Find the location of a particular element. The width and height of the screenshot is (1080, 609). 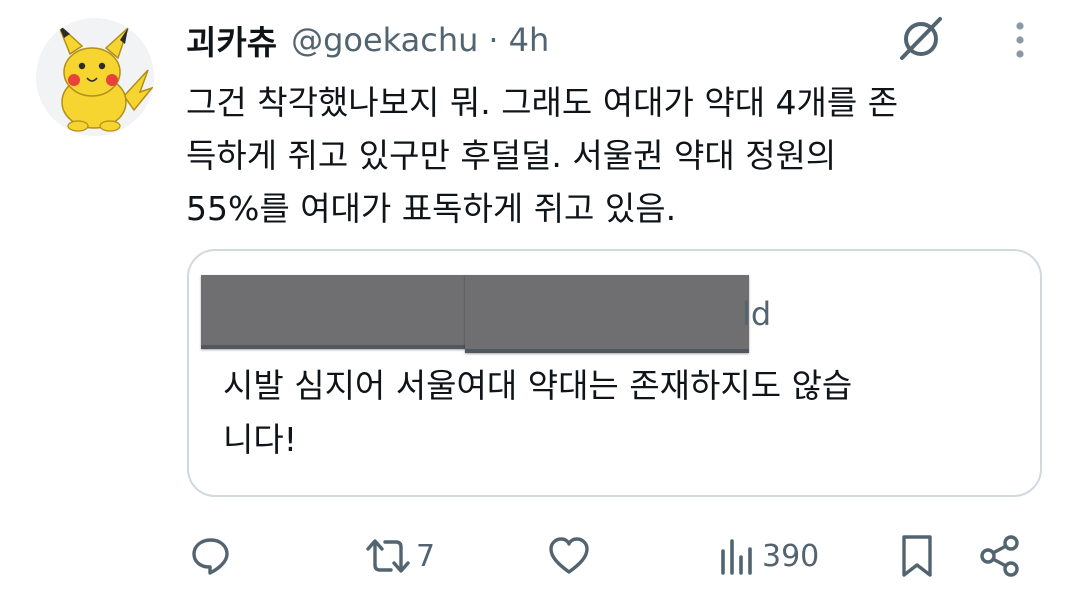

share-icon is located at coordinates (999, 556).